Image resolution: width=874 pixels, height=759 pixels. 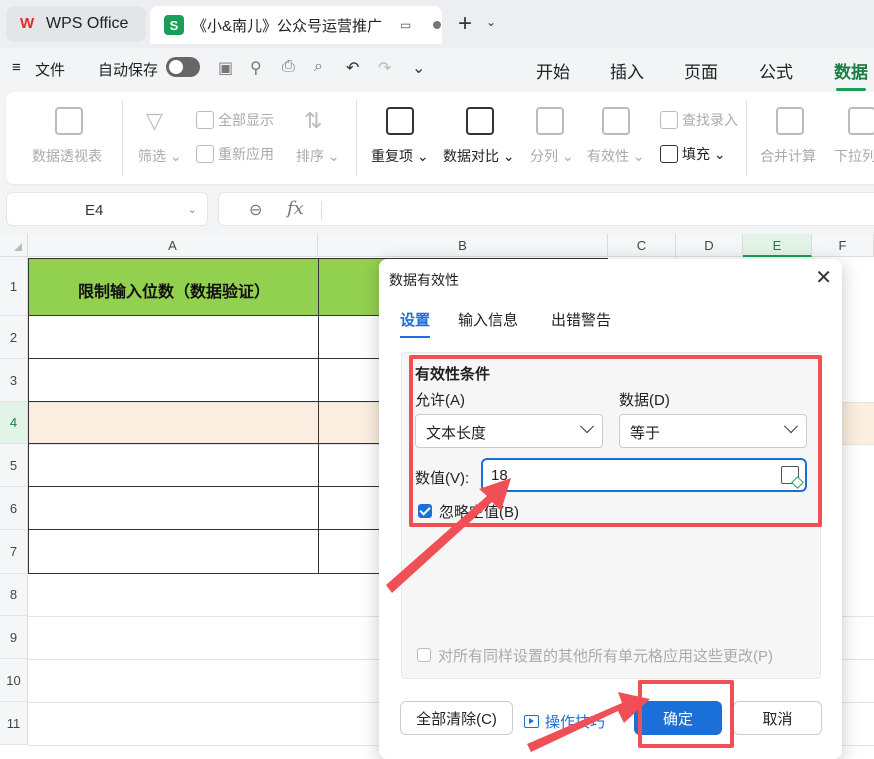 I want to click on monitor-icon: ▭, so click(x=406, y=25).